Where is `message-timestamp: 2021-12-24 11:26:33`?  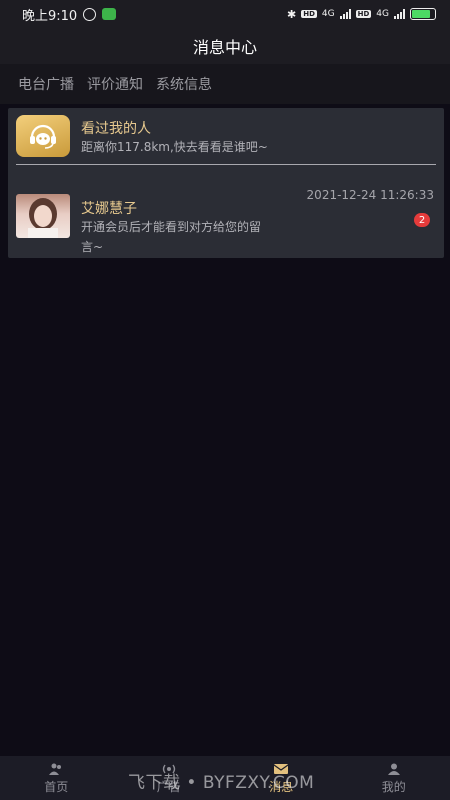 message-timestamp: 2021-12-24 11:26:33 is located at coordinates (370, 195).